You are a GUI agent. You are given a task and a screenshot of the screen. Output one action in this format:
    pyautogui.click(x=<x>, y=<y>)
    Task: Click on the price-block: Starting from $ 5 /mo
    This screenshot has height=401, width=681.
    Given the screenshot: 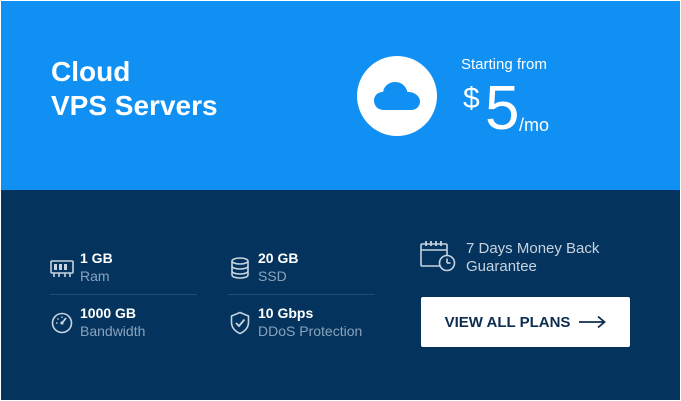 What is the action you would take?
    pyautogui.click(x=505, y=102)
    